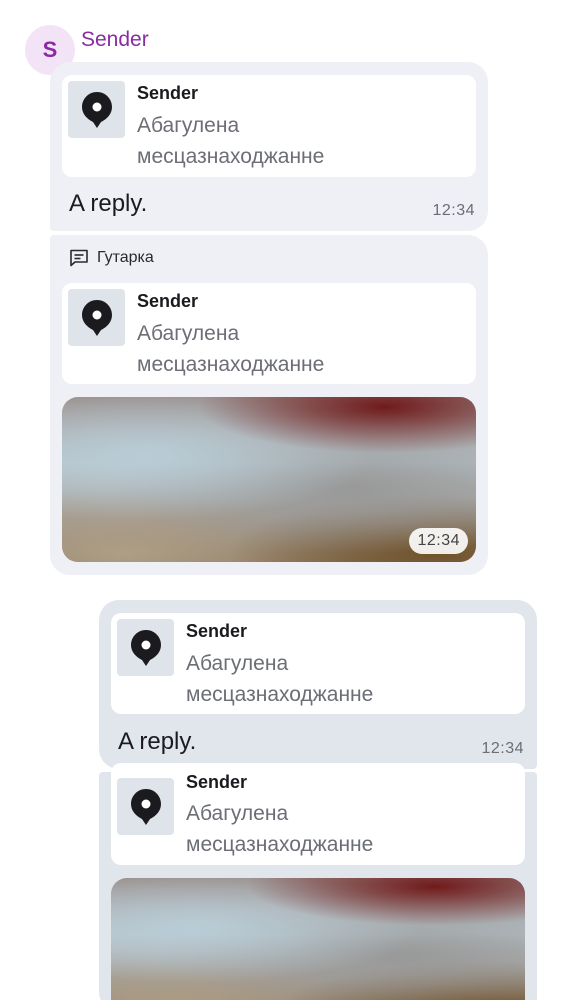 The image size is (562, 1000). What do you see at coordinates (50, 49) in the screenshot?
I see `avatar-initial: S` at bounding box center [50, 49].